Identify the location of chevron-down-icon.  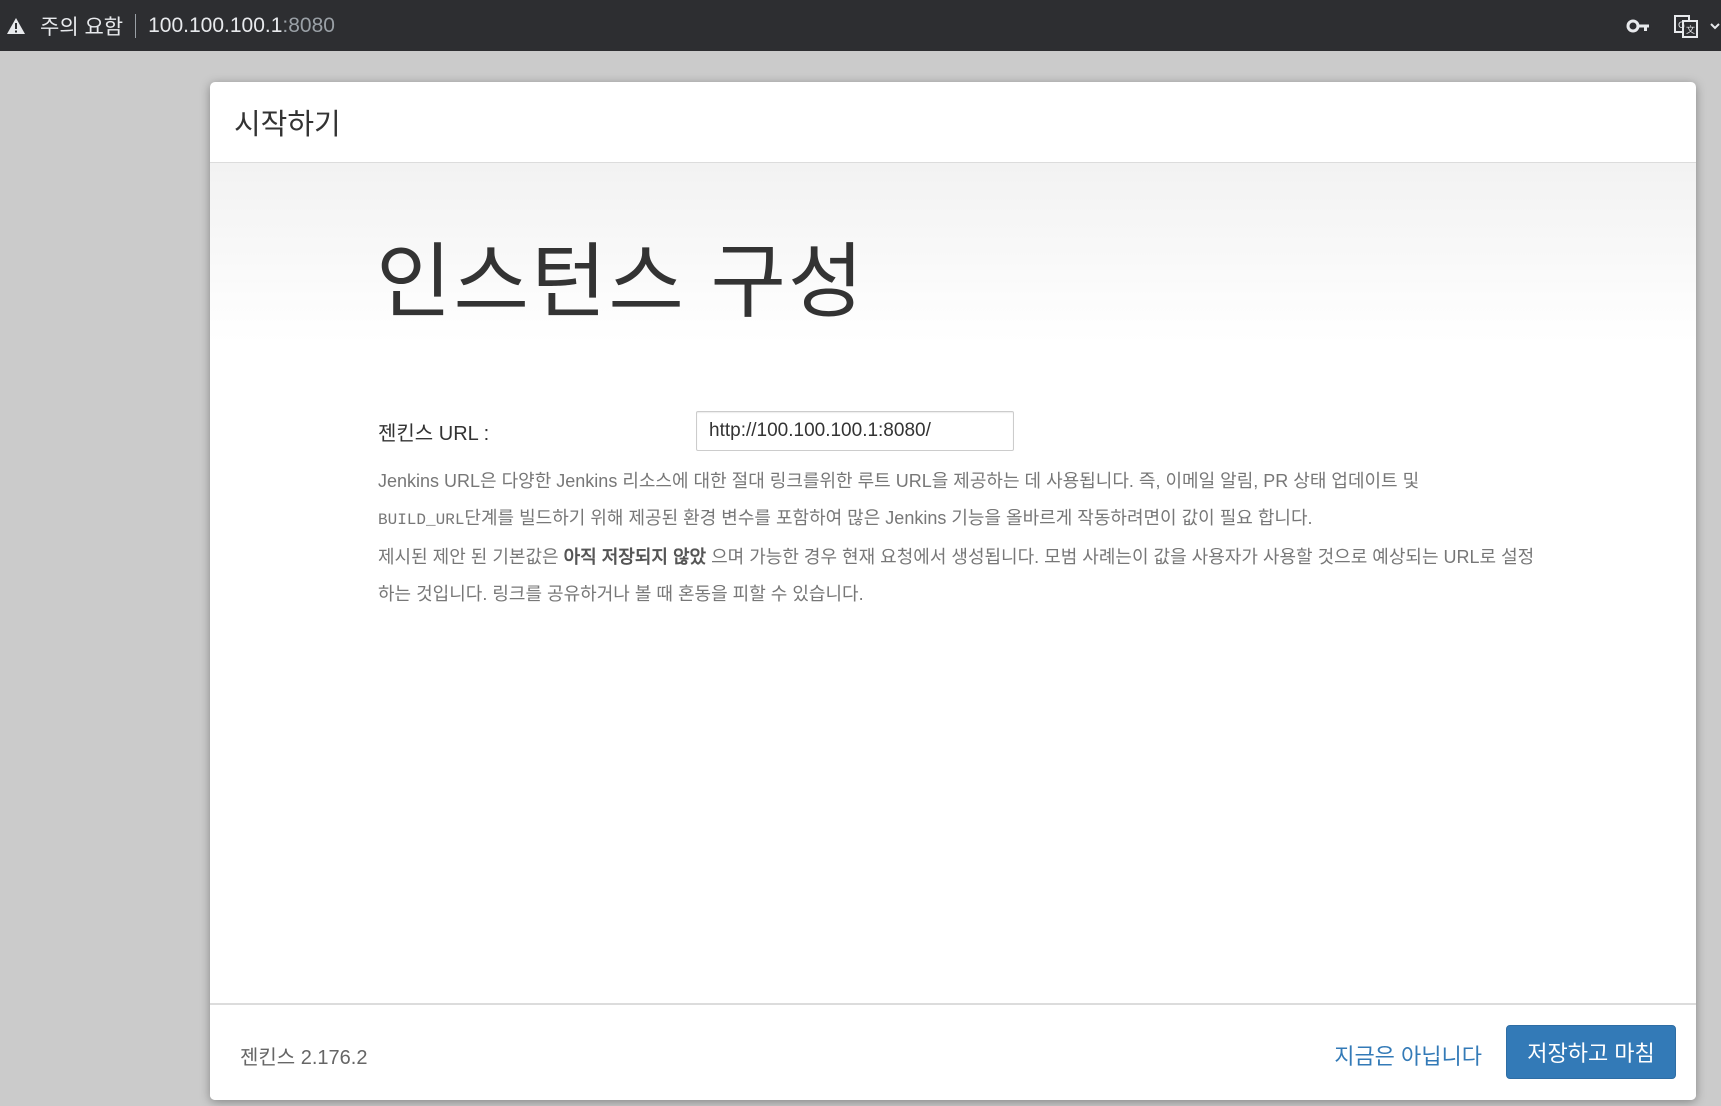
(1715, 26).